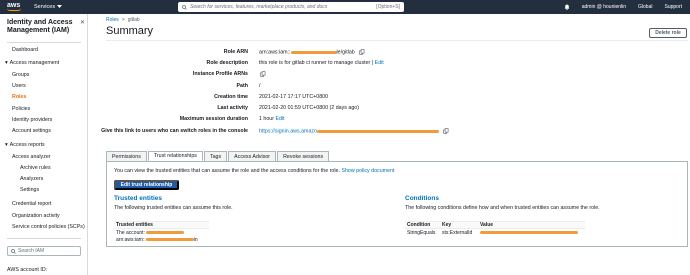 The width and height of the screenshot is (690, 275). I want to click on sidebar-section-access-management: ▾ Access management, so click(32, 63).